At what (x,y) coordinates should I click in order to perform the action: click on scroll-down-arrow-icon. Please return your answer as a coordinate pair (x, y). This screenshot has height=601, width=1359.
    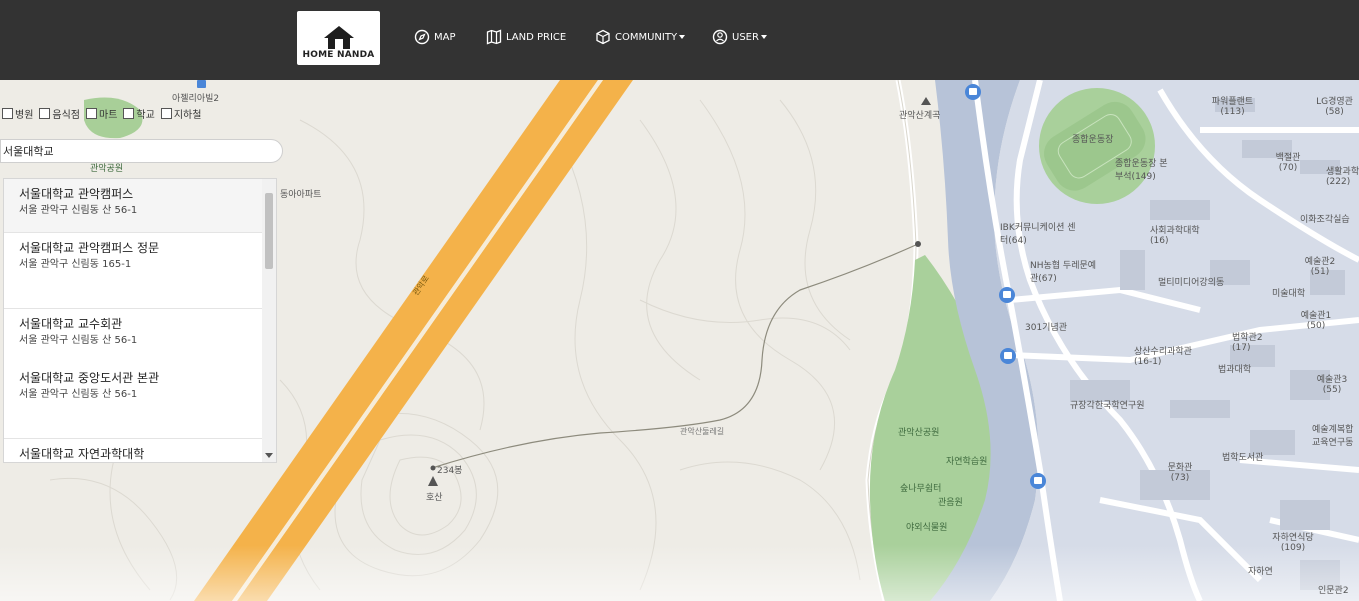
    Looking at the image, I should click on (269, 455).